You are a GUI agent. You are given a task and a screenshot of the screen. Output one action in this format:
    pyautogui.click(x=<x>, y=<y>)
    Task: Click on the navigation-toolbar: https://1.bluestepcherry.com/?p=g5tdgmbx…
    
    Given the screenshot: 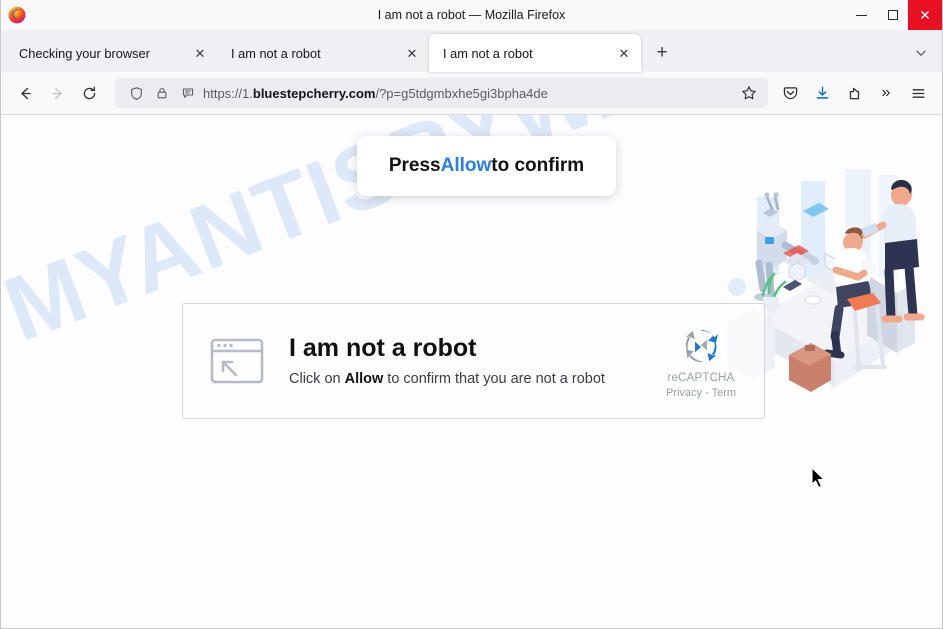 What is the action you would take?
    pyautogui.click(x=471, y=93)
    